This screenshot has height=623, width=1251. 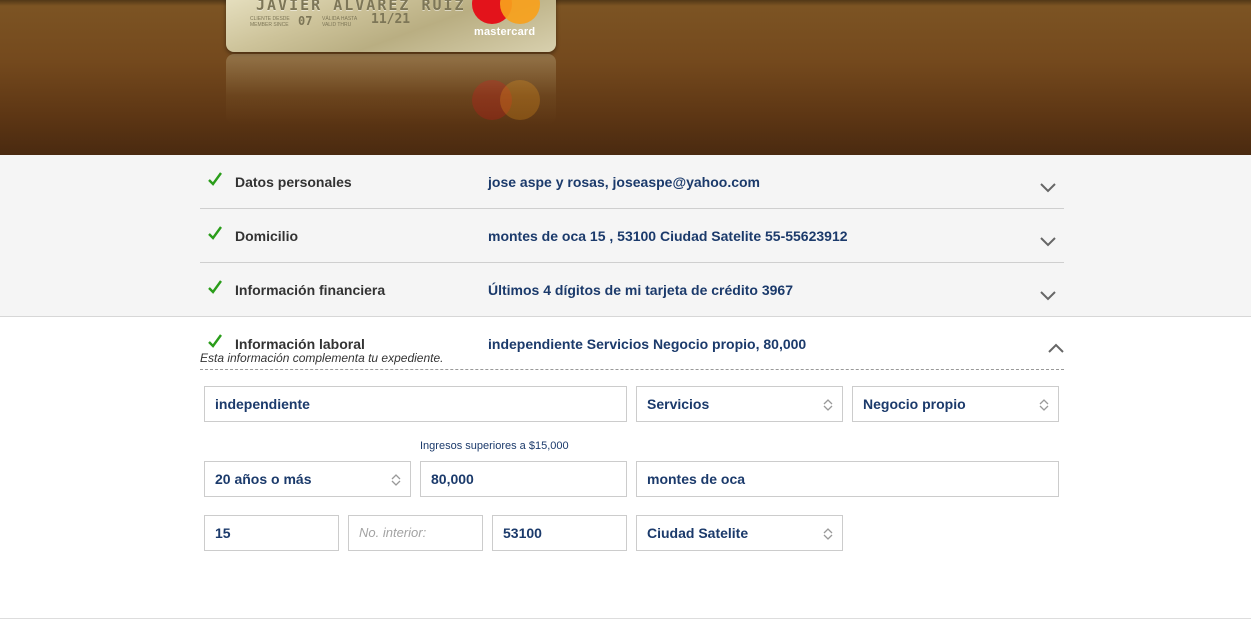 What do you see at coordinates (300, 344) in the screenshot?
I see `section-title: Información laboral` at bounding box center [300, 344].